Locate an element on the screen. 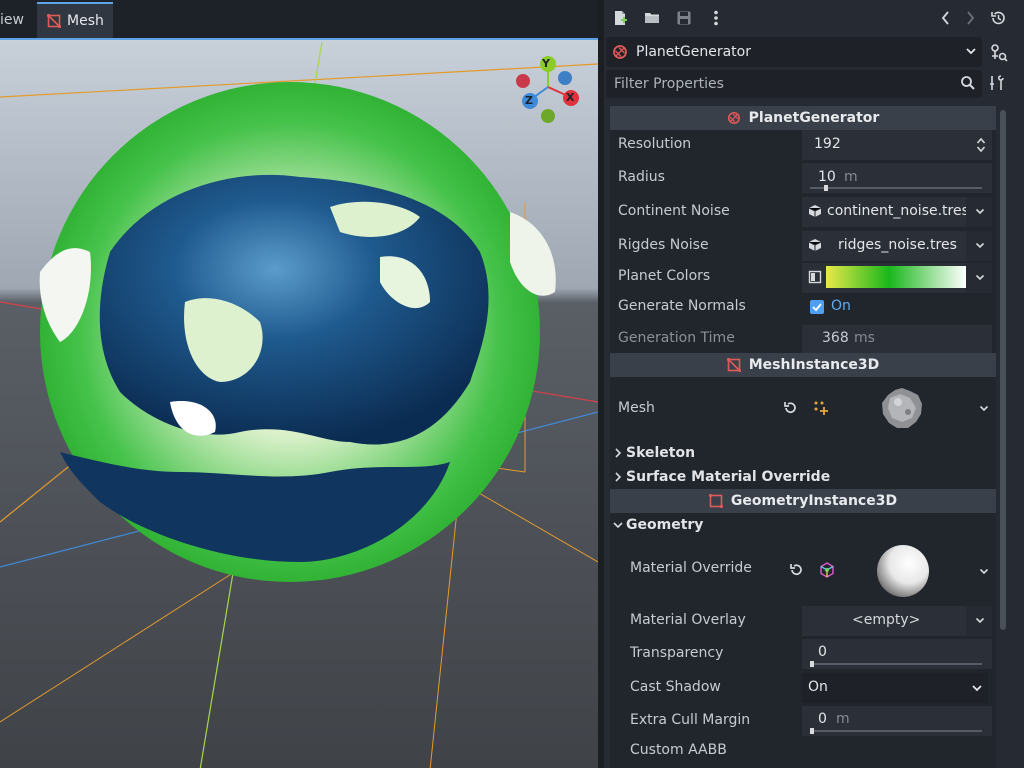 This screenshot has height=768, width=1024. tab-mesh-label: Mesh is located at coordinates (85, 21).